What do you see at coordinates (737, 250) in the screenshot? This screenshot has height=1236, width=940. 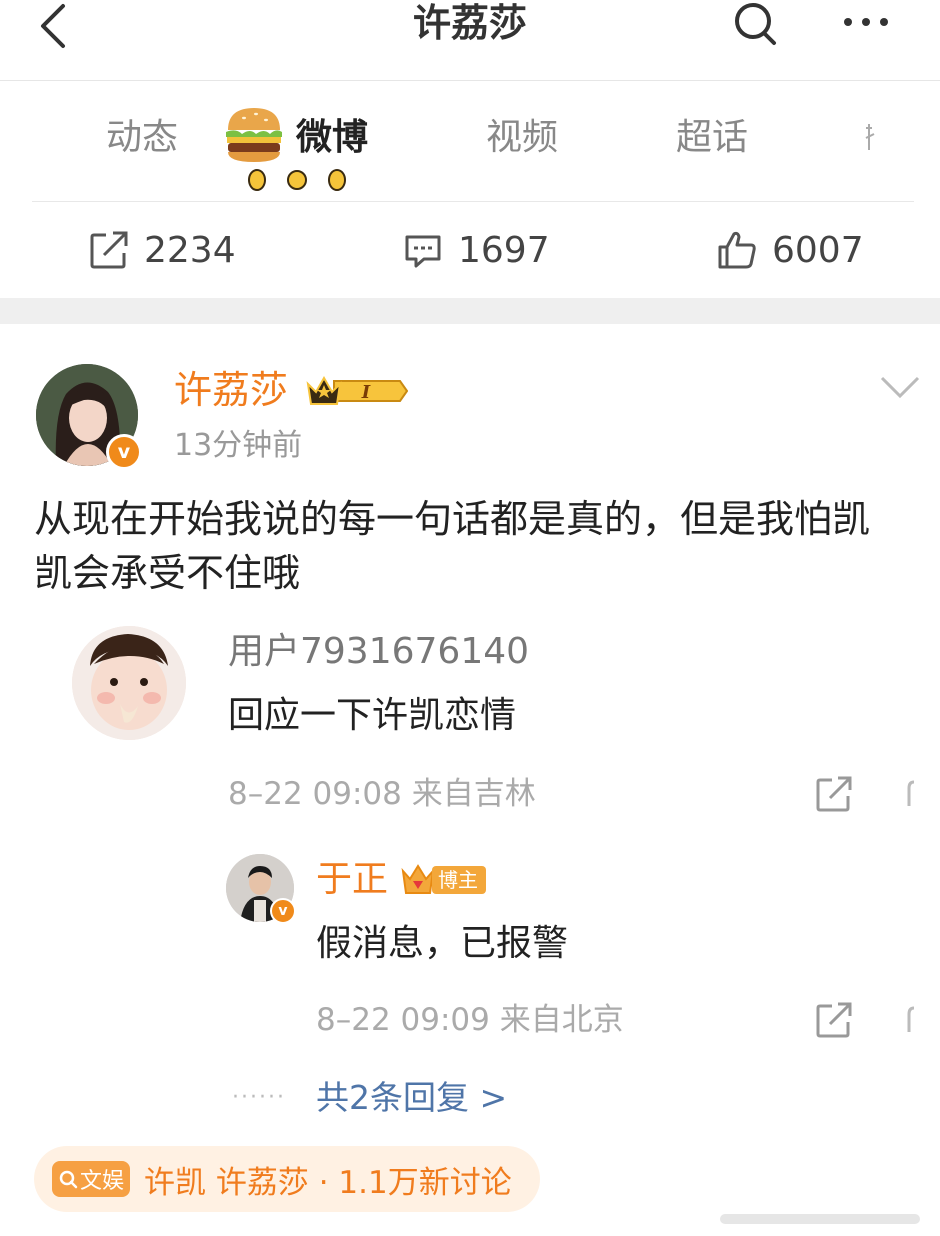 I see `thumbs-up-icon` at bounding box center [737, 250].